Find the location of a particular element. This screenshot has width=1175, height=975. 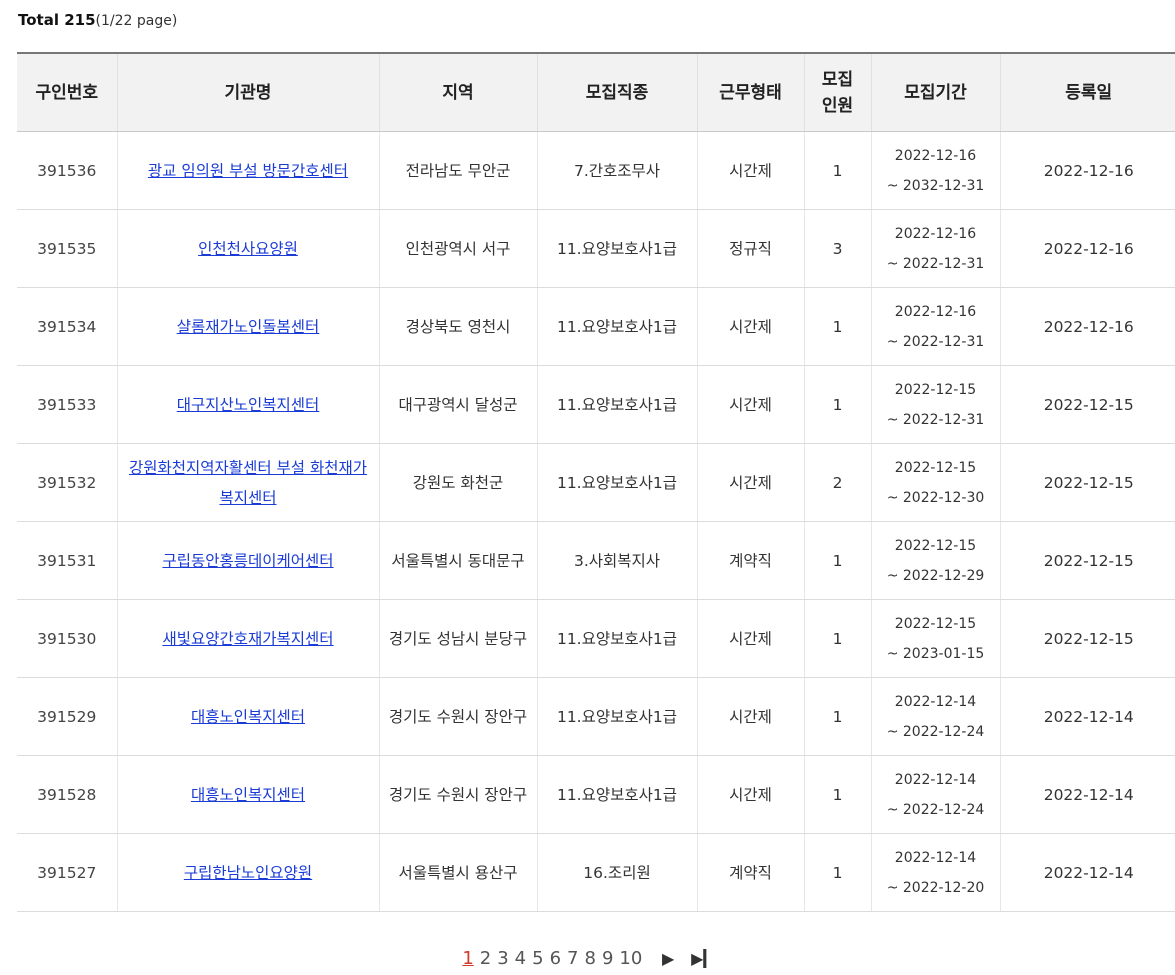

job-id-cell: 391533 is located at coordinates (67, 404).